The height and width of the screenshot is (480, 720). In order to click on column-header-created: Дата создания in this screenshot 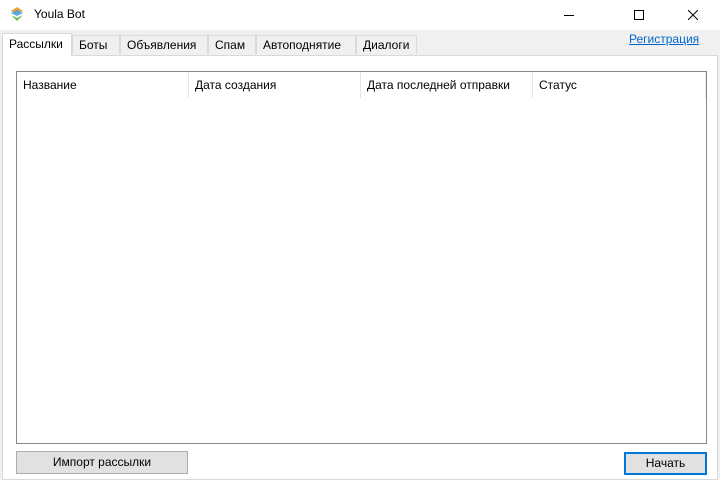, I will do `click(275, 85)`.